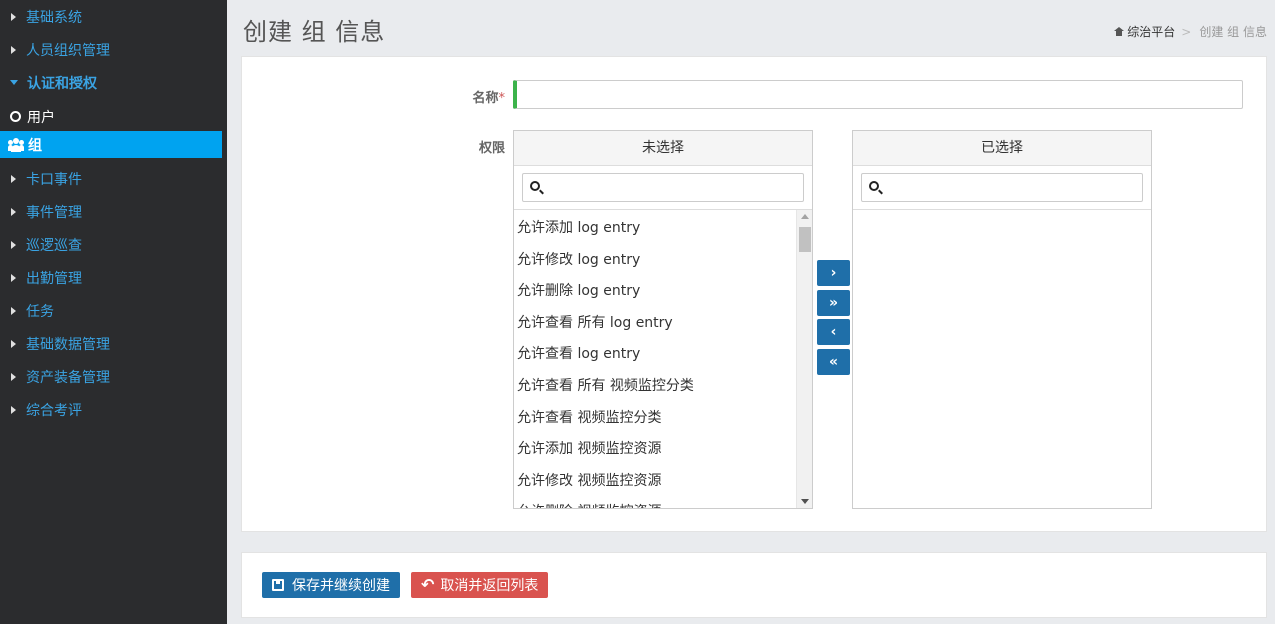  What do you see at coordinates (489, 586) in the screenshot?
I see `cancel-return-label: 取消并返回列表` at bounding box center [489, 586].